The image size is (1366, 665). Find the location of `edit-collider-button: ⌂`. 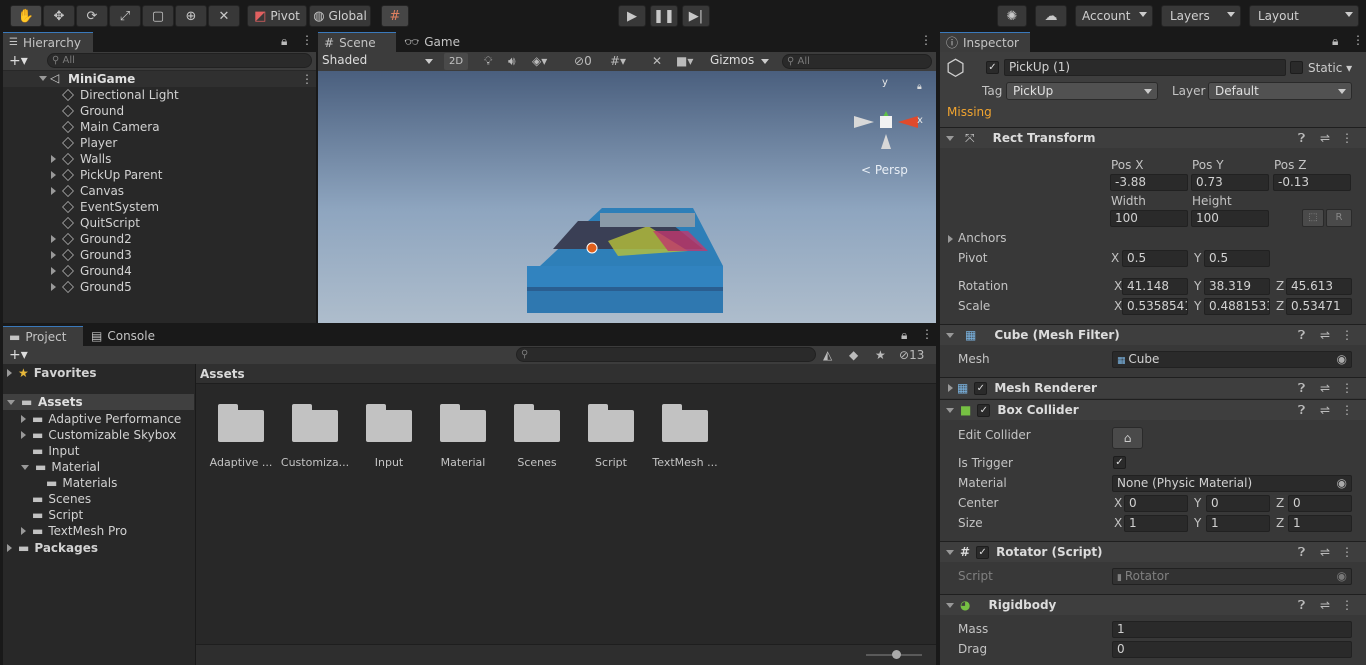

edit-collider-button: ⌂ is located at coordinates (1127, 438).